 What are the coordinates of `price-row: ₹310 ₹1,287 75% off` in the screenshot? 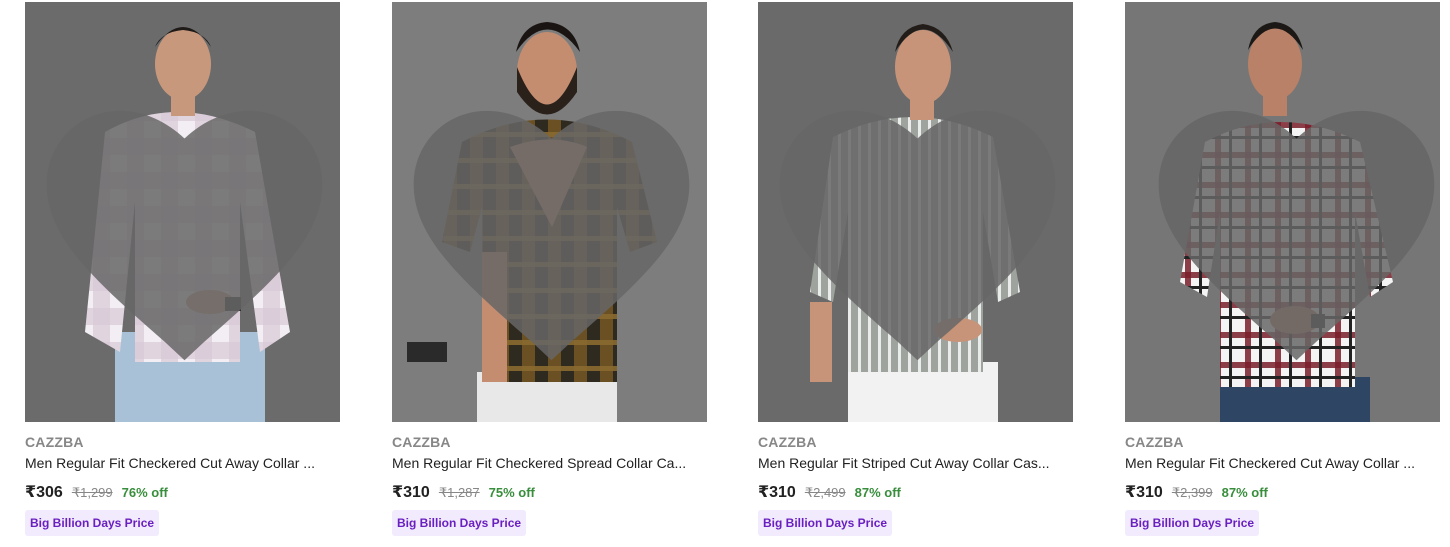 It's located at (463, 492).